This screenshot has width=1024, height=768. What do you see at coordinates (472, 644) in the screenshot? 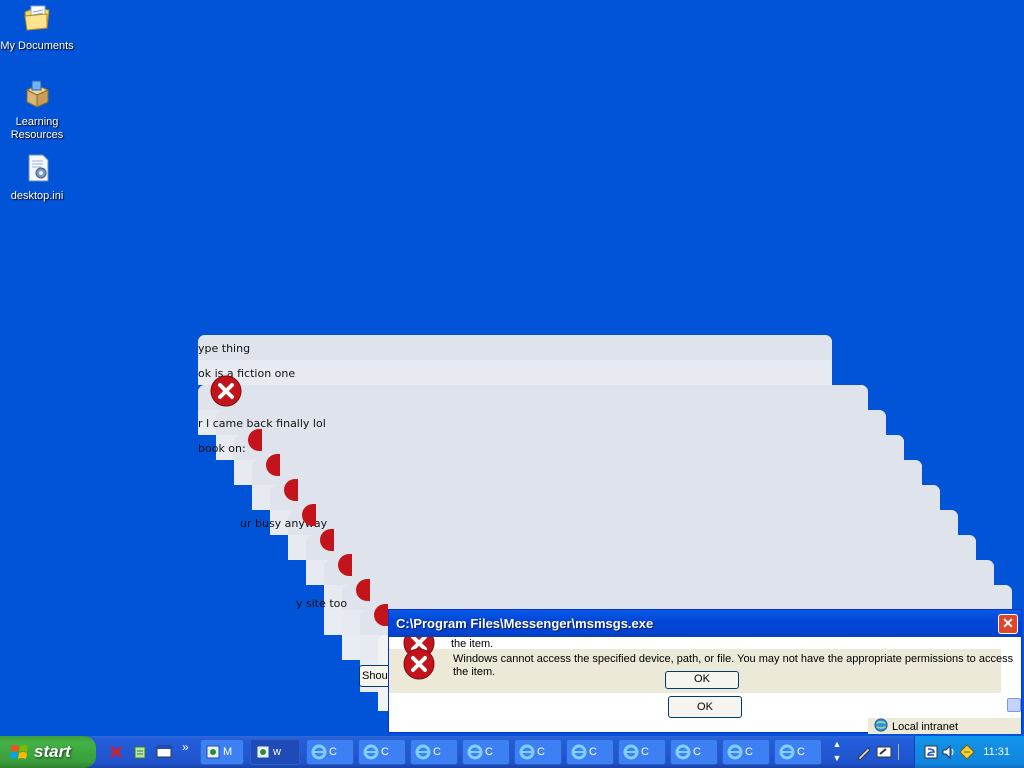
I see `message-partial: the item.` at bounding box center [472, 644].